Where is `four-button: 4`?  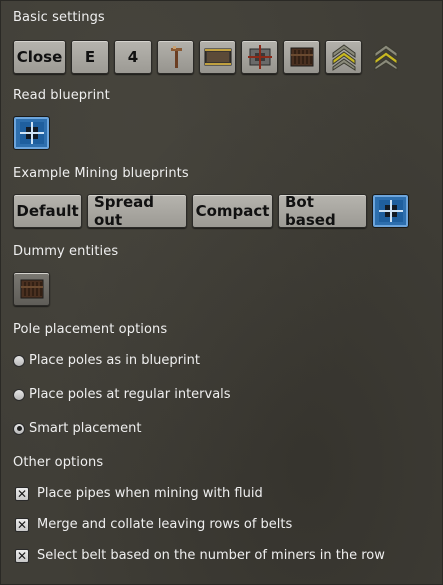
four-button: 4 is located at coordinates (133, 57).